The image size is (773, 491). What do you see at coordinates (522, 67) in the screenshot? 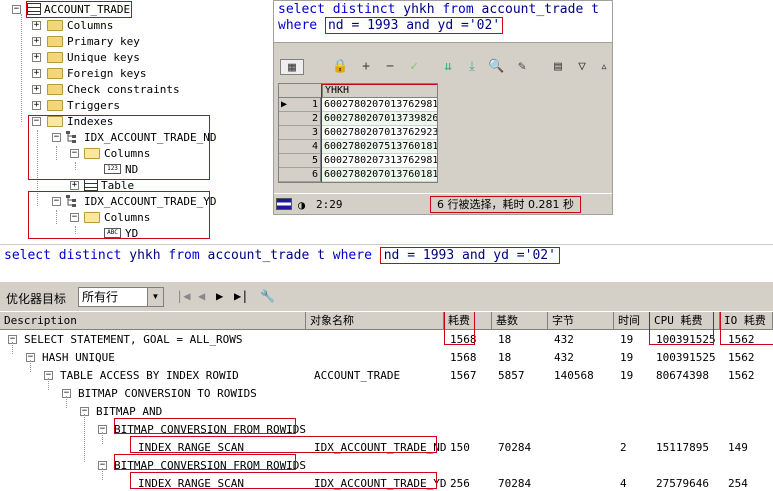
I see `clear-icon: ✎` at bounding box center [522, 67].